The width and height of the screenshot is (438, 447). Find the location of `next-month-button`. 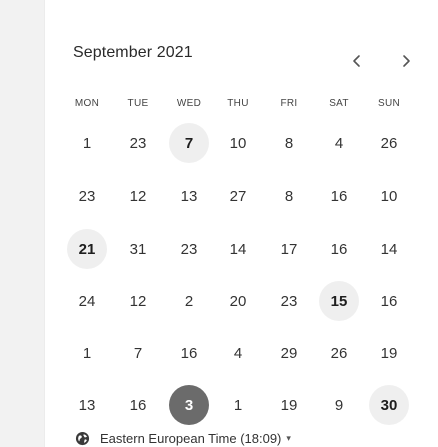

next-month-button is located at coordinates (406, 61).